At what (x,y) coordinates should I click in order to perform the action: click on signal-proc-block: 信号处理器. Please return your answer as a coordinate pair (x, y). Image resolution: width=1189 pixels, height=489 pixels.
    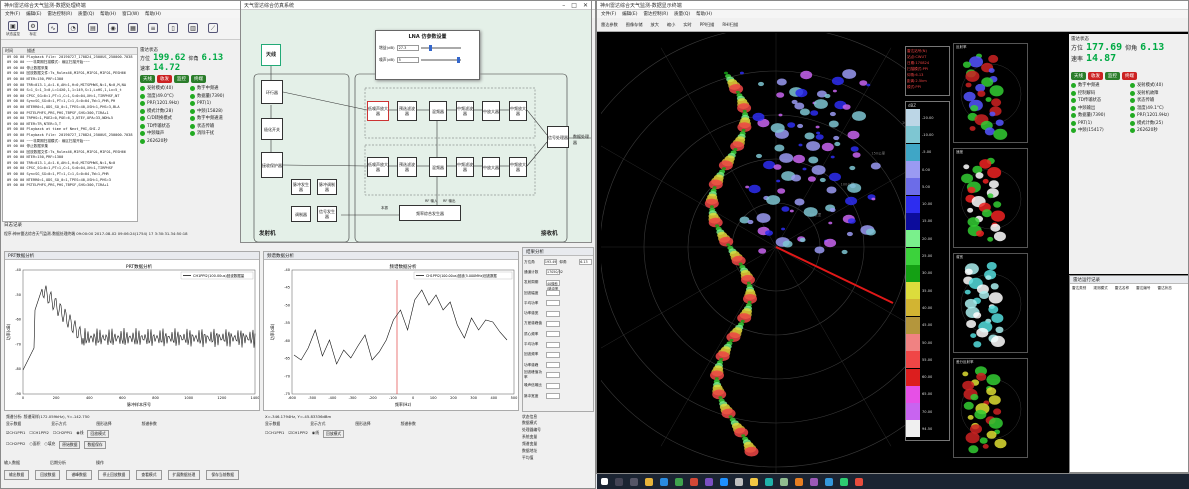
    Looking at the image, I should click on (558, 137).